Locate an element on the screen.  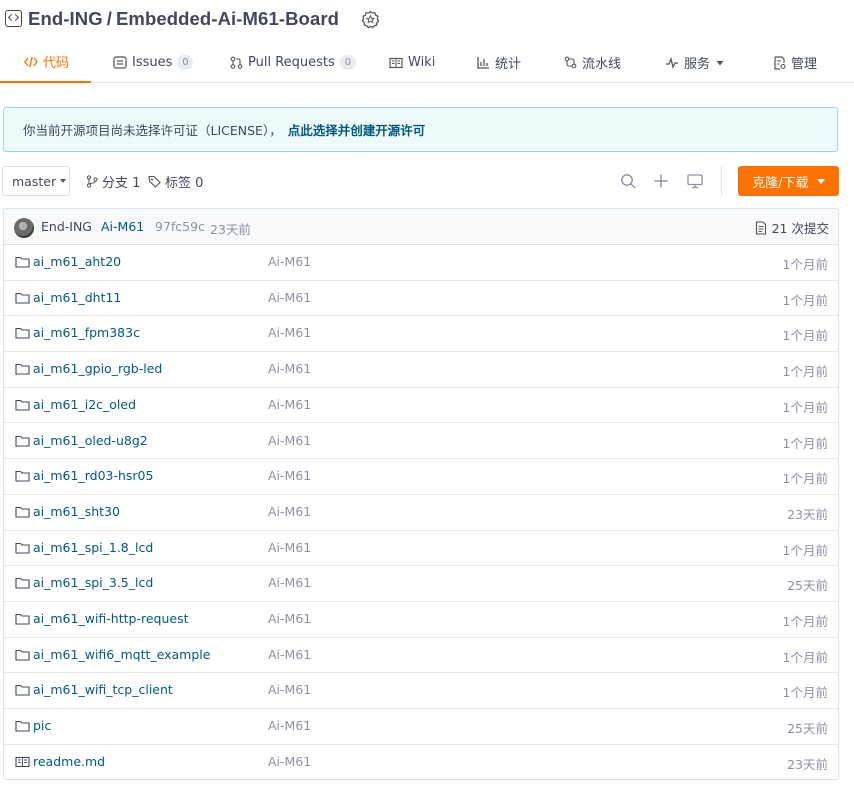
create-license-link: 点此选择并创建开源许可 is located at coordinates (357, 129).